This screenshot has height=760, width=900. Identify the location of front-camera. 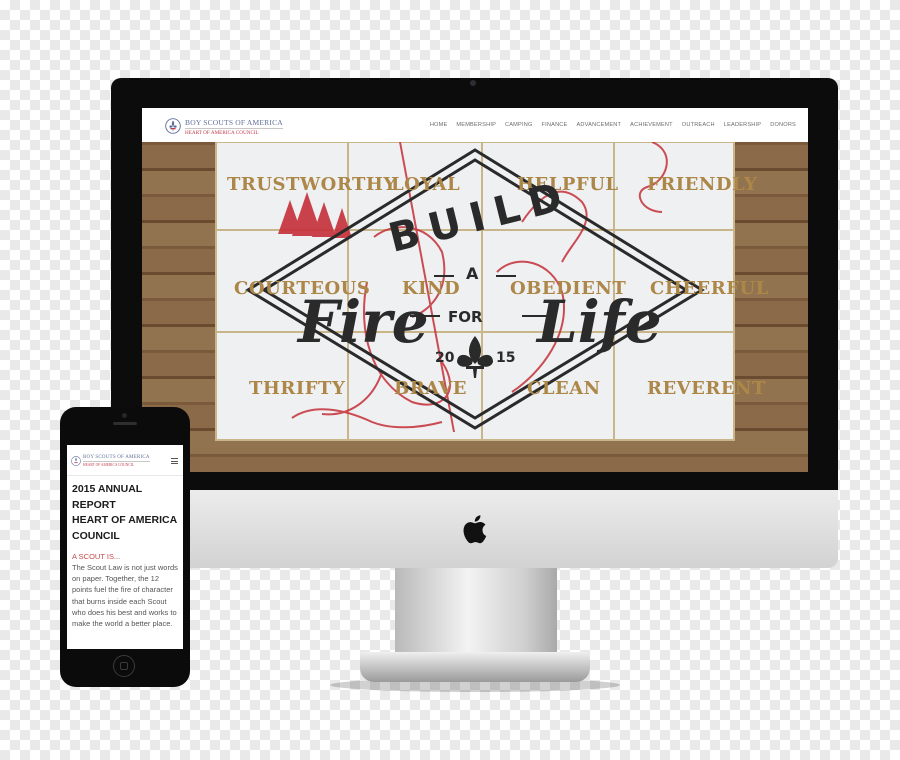
(124, 415).